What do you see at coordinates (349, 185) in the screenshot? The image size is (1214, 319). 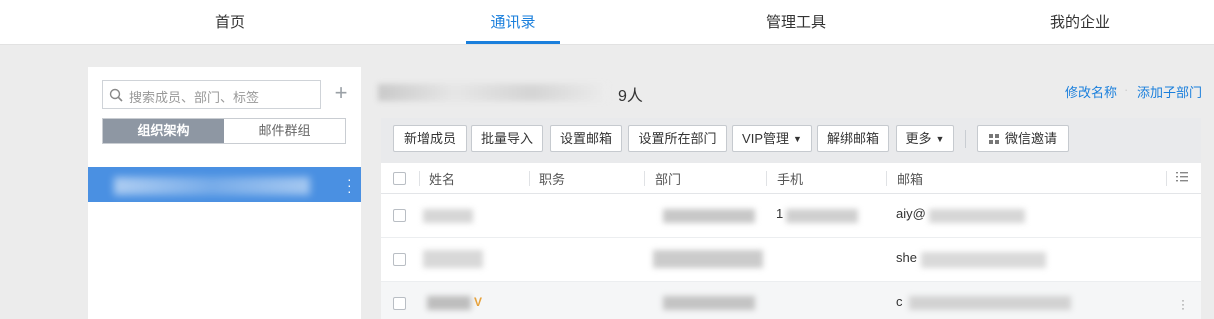 I see `more-vertical-icon: · · ·` at bounding box center [349, 185].